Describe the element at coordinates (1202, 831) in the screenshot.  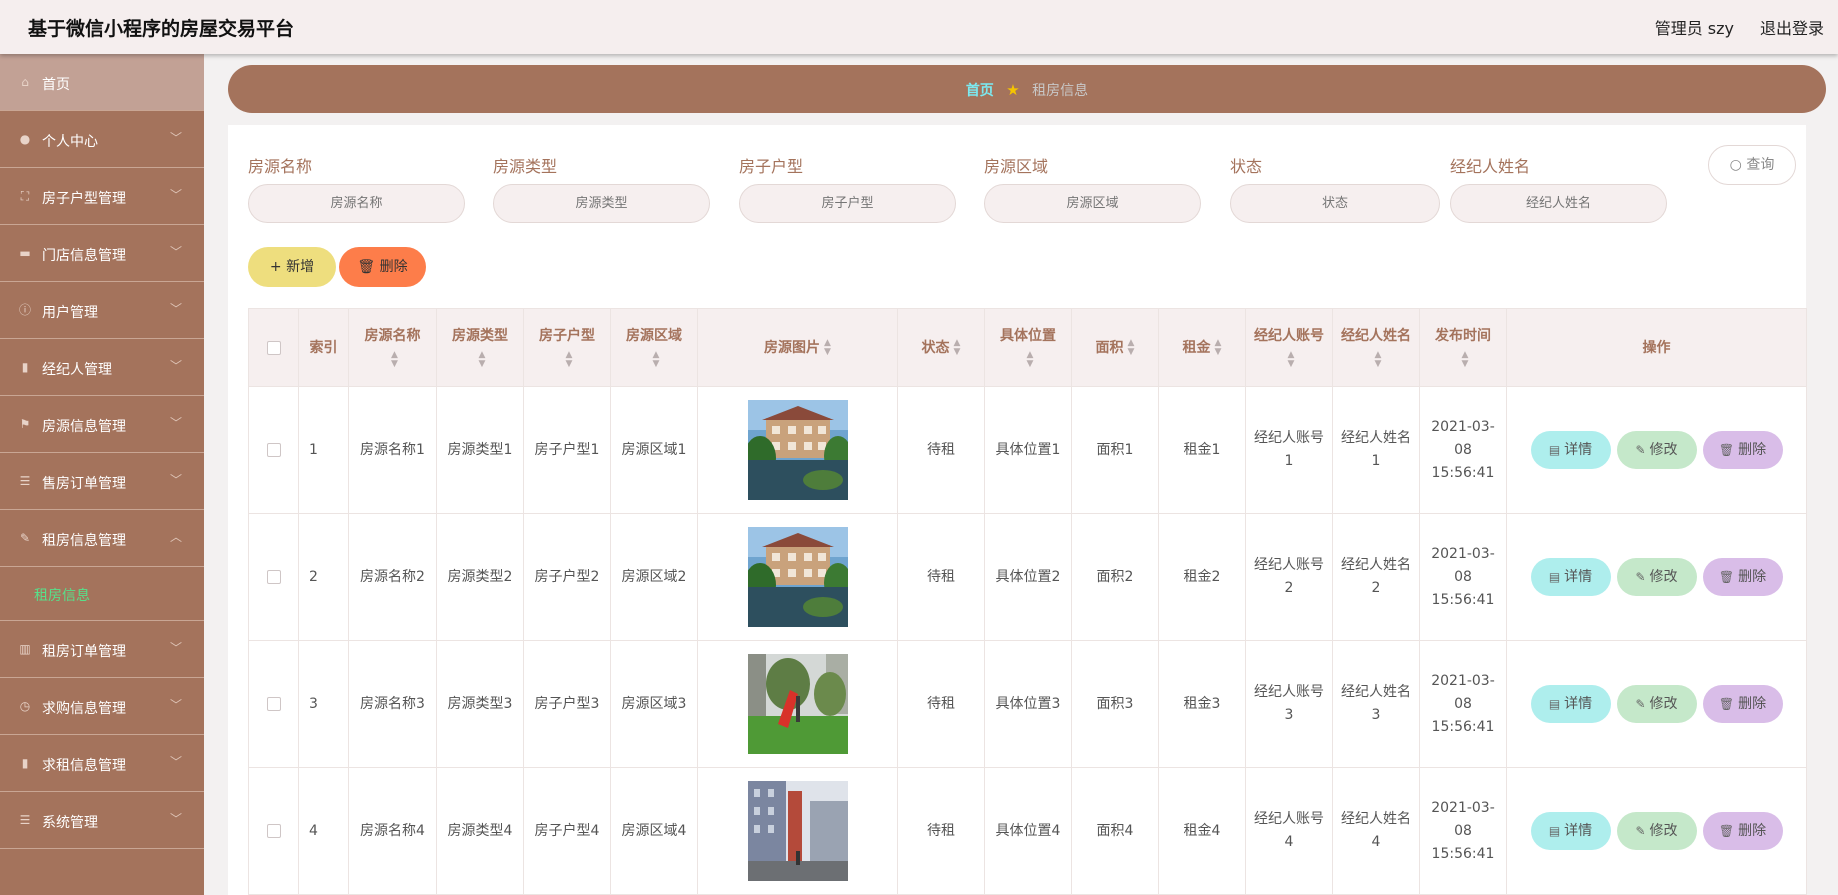
I see `cell-rent: 租金4` at that location.